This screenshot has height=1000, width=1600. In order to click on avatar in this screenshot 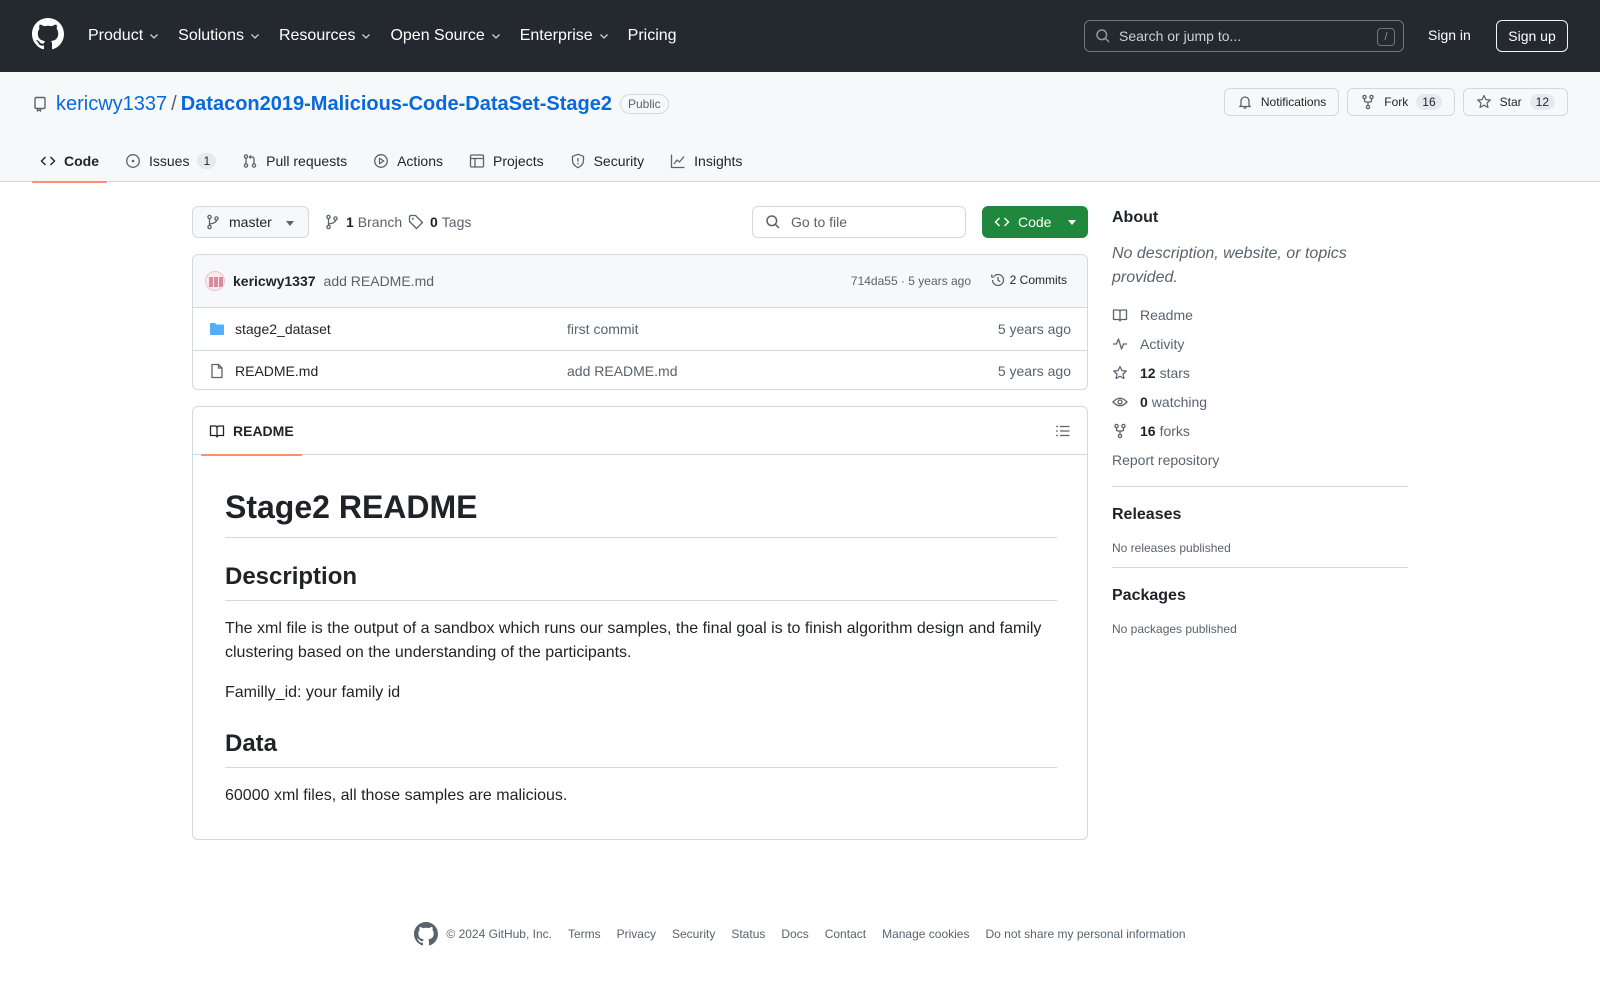, I will do `click(215, 281)`.